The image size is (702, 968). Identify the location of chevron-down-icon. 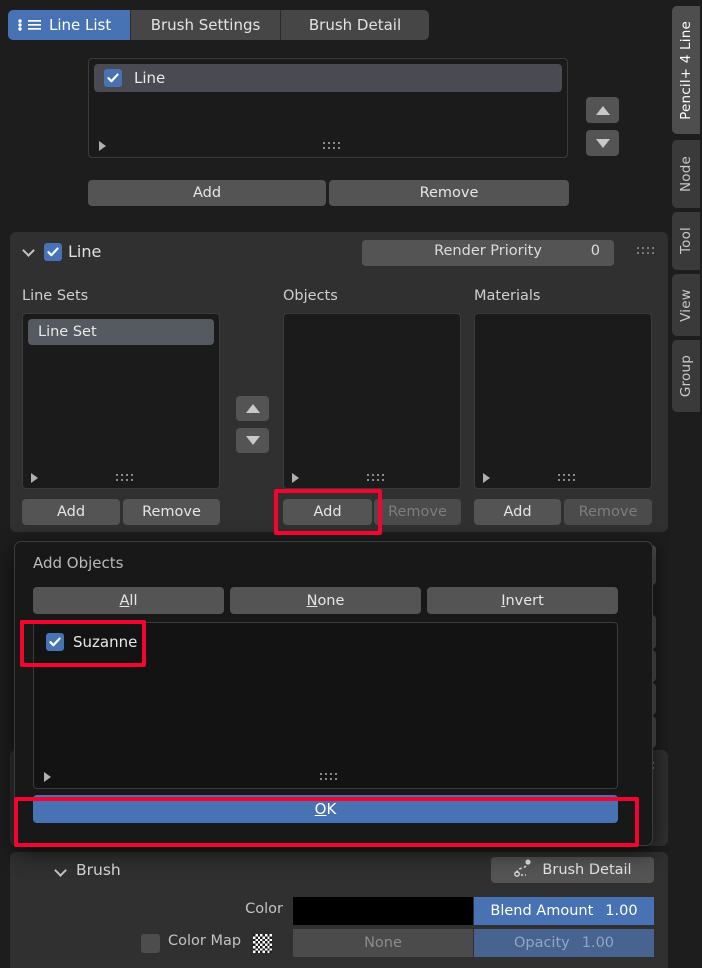
(60, 870).